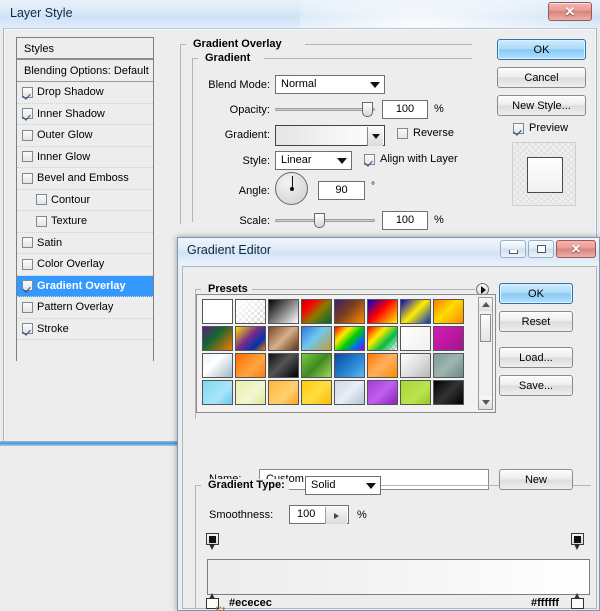 This screenshot has width=600, height=611. Describe the element at coordinates (513, 249) in the screenshot. I see `minimize-icon` at that location.